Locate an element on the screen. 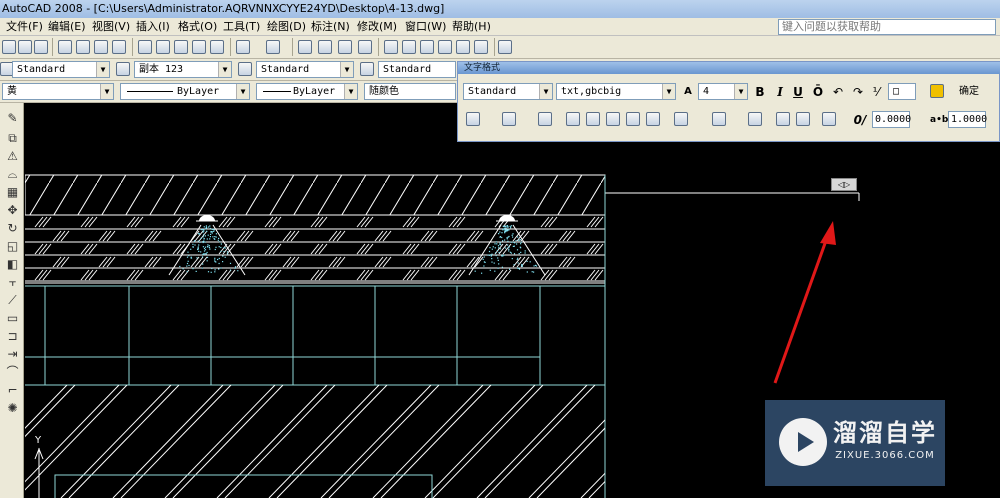  undo-icon is located at coordinates (243, 47).